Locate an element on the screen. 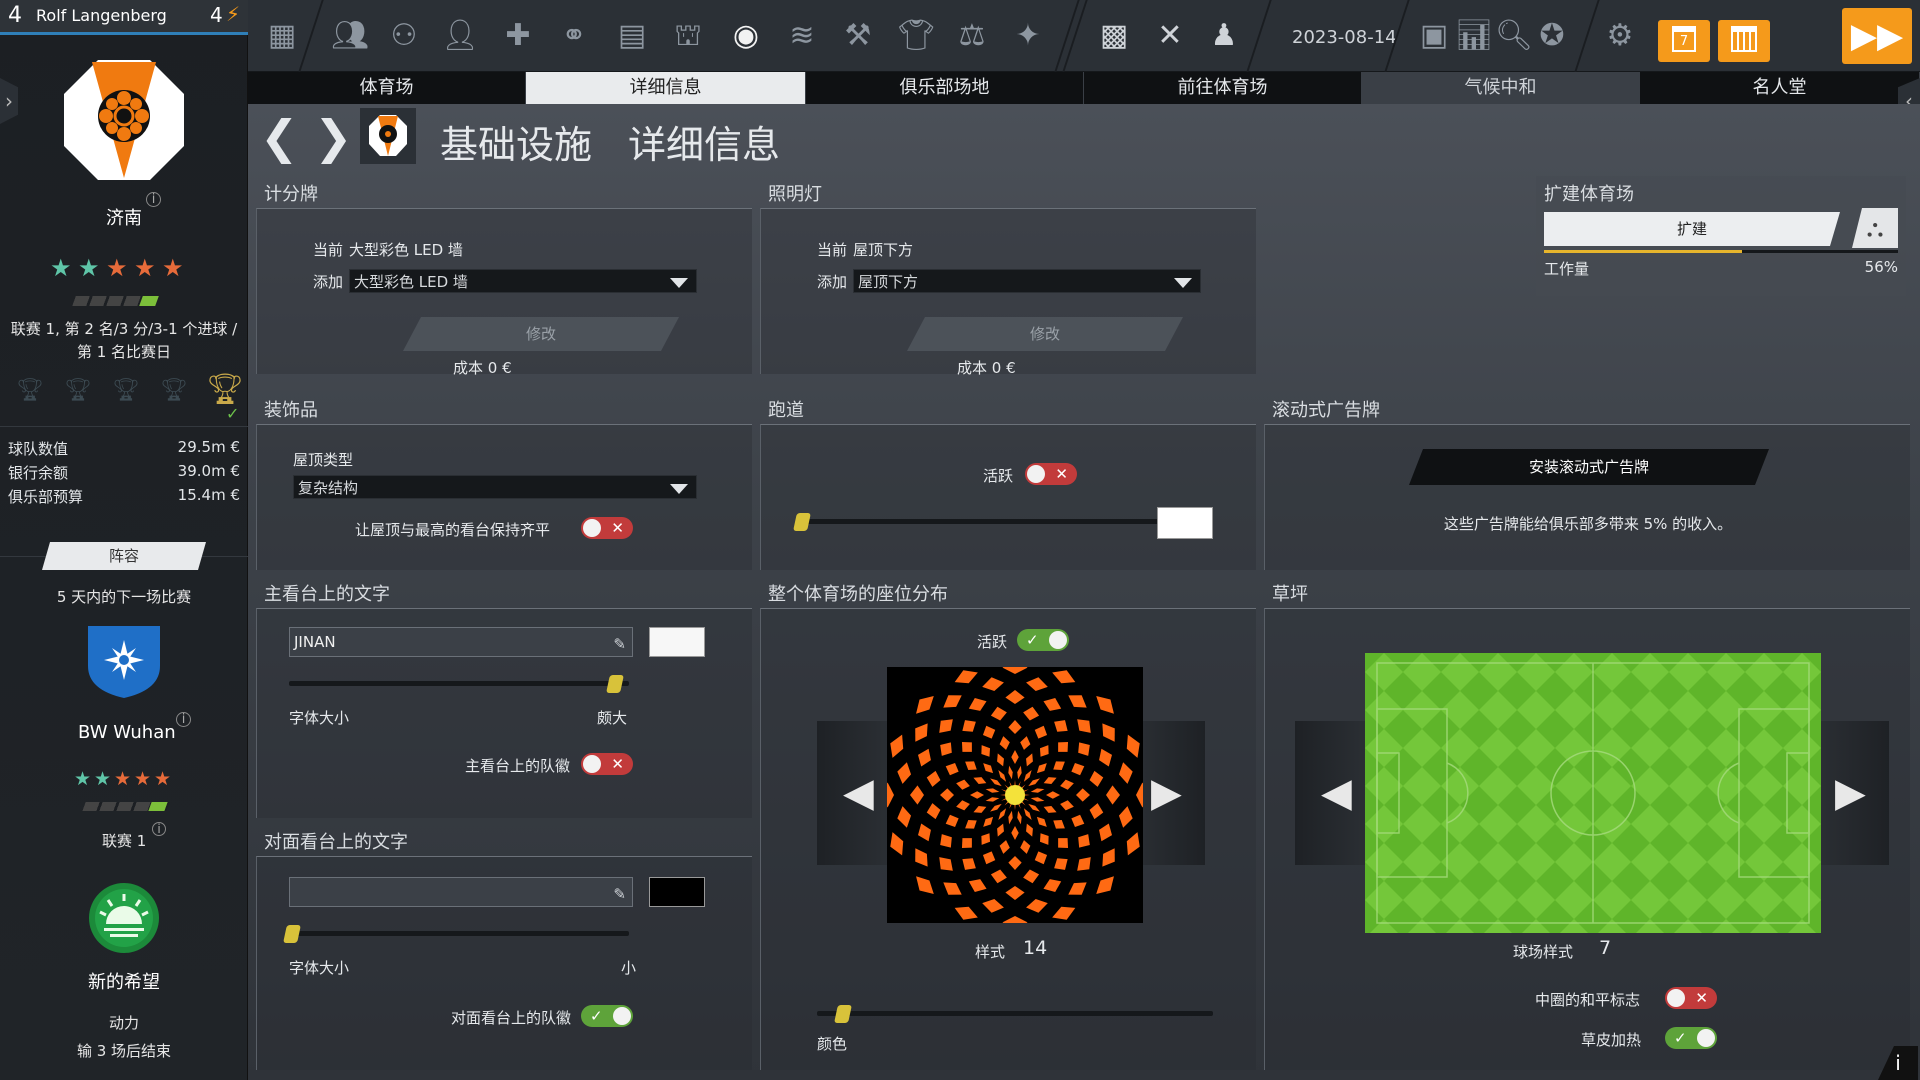 The image size is (1920, 1080). track-active-toggle: ✕ is located at coordinates (1051, 474).